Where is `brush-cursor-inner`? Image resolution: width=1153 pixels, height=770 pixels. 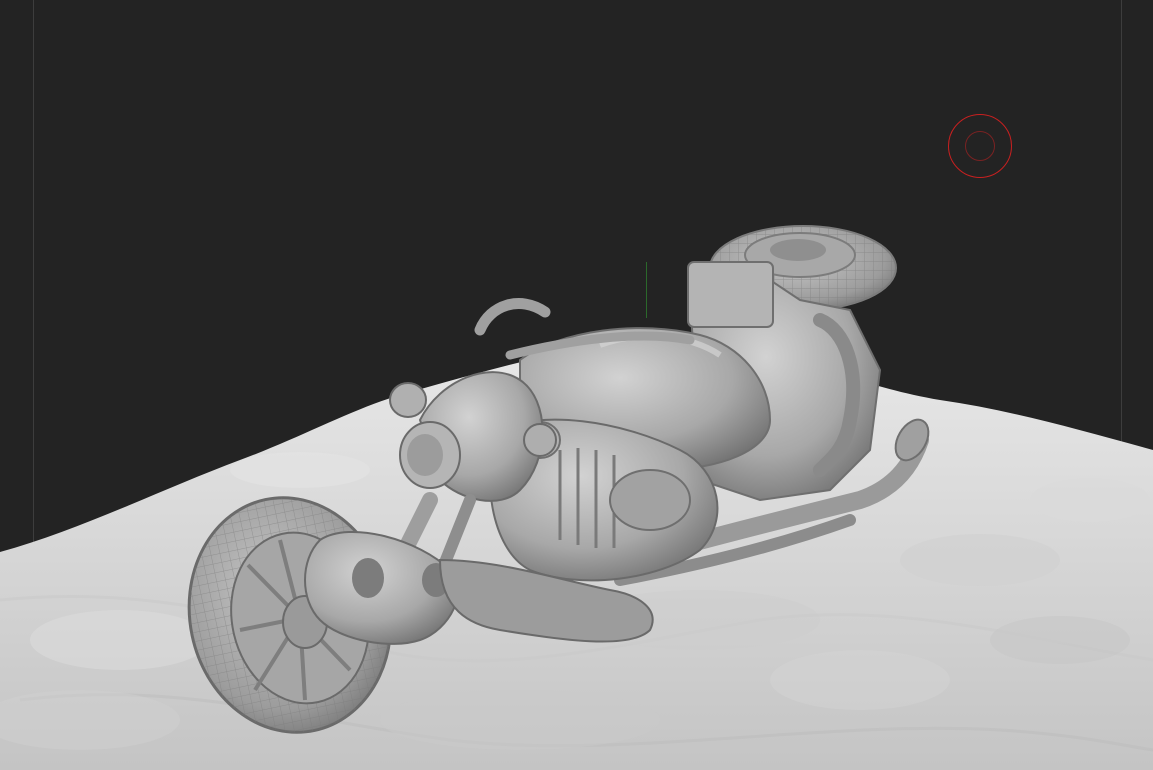 brush-cursor-inner is located at coordinates (980, 146).